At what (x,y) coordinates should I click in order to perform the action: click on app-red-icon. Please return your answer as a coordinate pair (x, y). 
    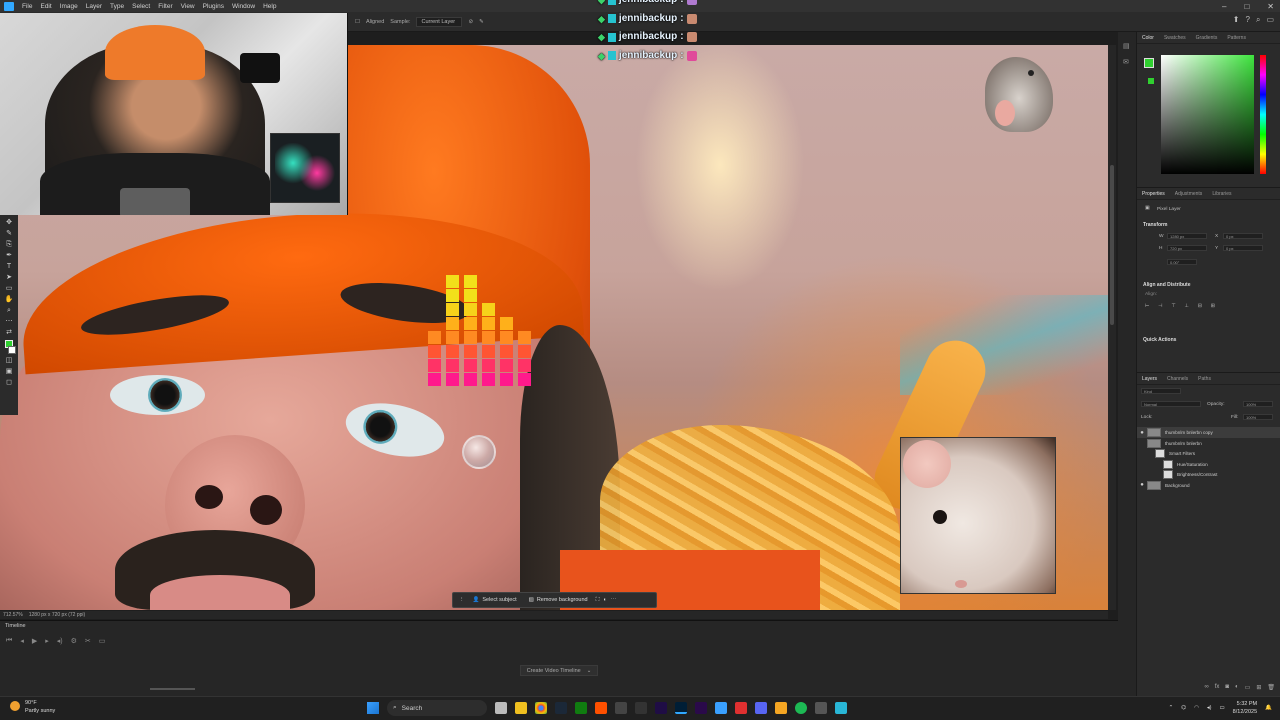
    Looking at the image, I should click on (741, 708).